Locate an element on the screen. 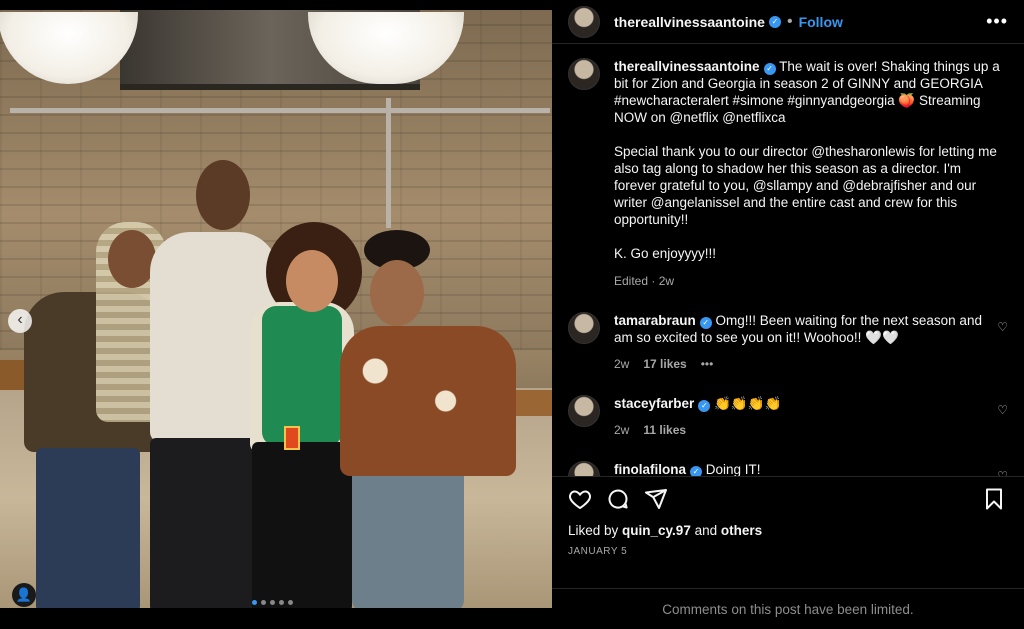 This screenshot has width=1024, height=629. carousel-dots is located at coordinates (272, 602).